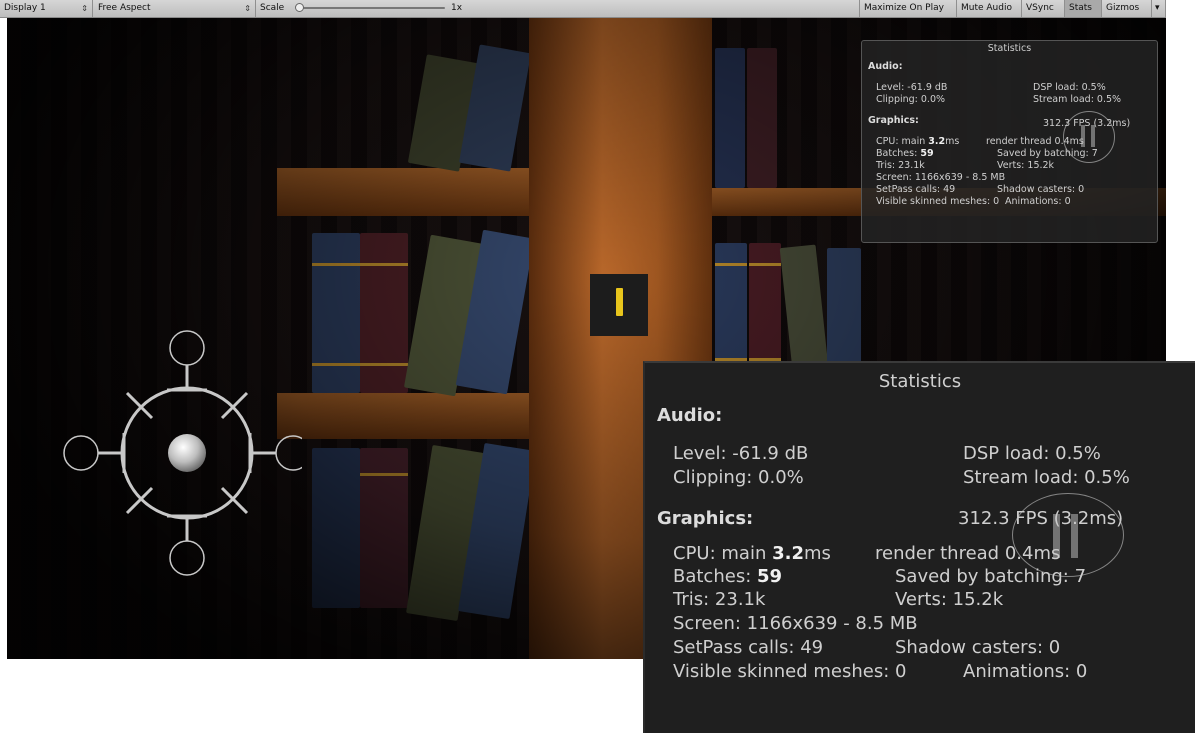  What do you see at coordinates (299, 7) in the screenshot?
I see `scale-slider-thumb` at bounding box center [299, 7].